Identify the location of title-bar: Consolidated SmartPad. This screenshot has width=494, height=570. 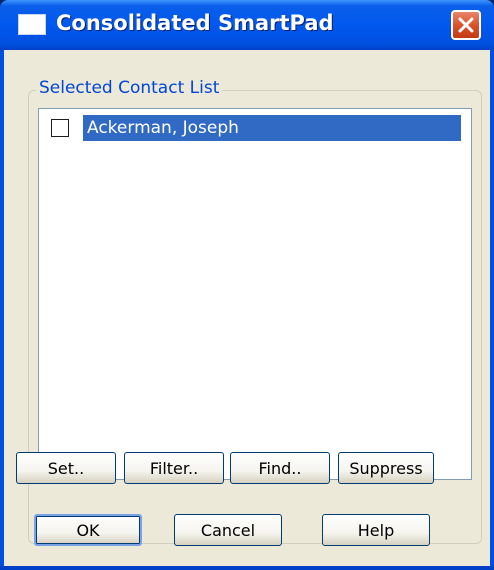
(247, 25).